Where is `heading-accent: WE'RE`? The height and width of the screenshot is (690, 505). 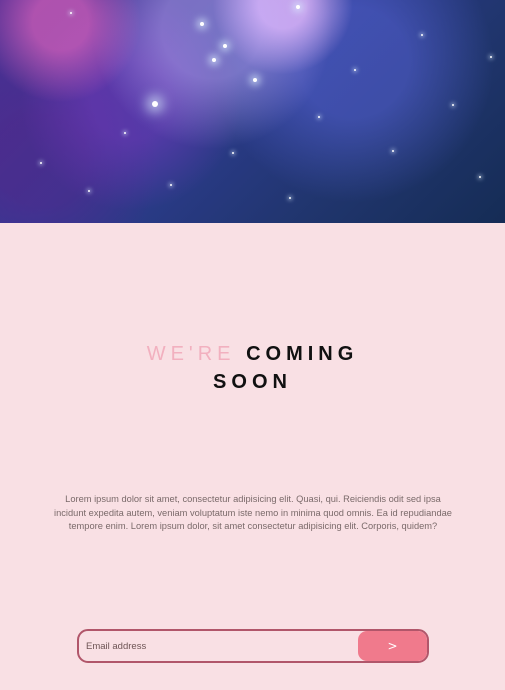
heading-accent: WE'RE is located at coordinates (196, 354).